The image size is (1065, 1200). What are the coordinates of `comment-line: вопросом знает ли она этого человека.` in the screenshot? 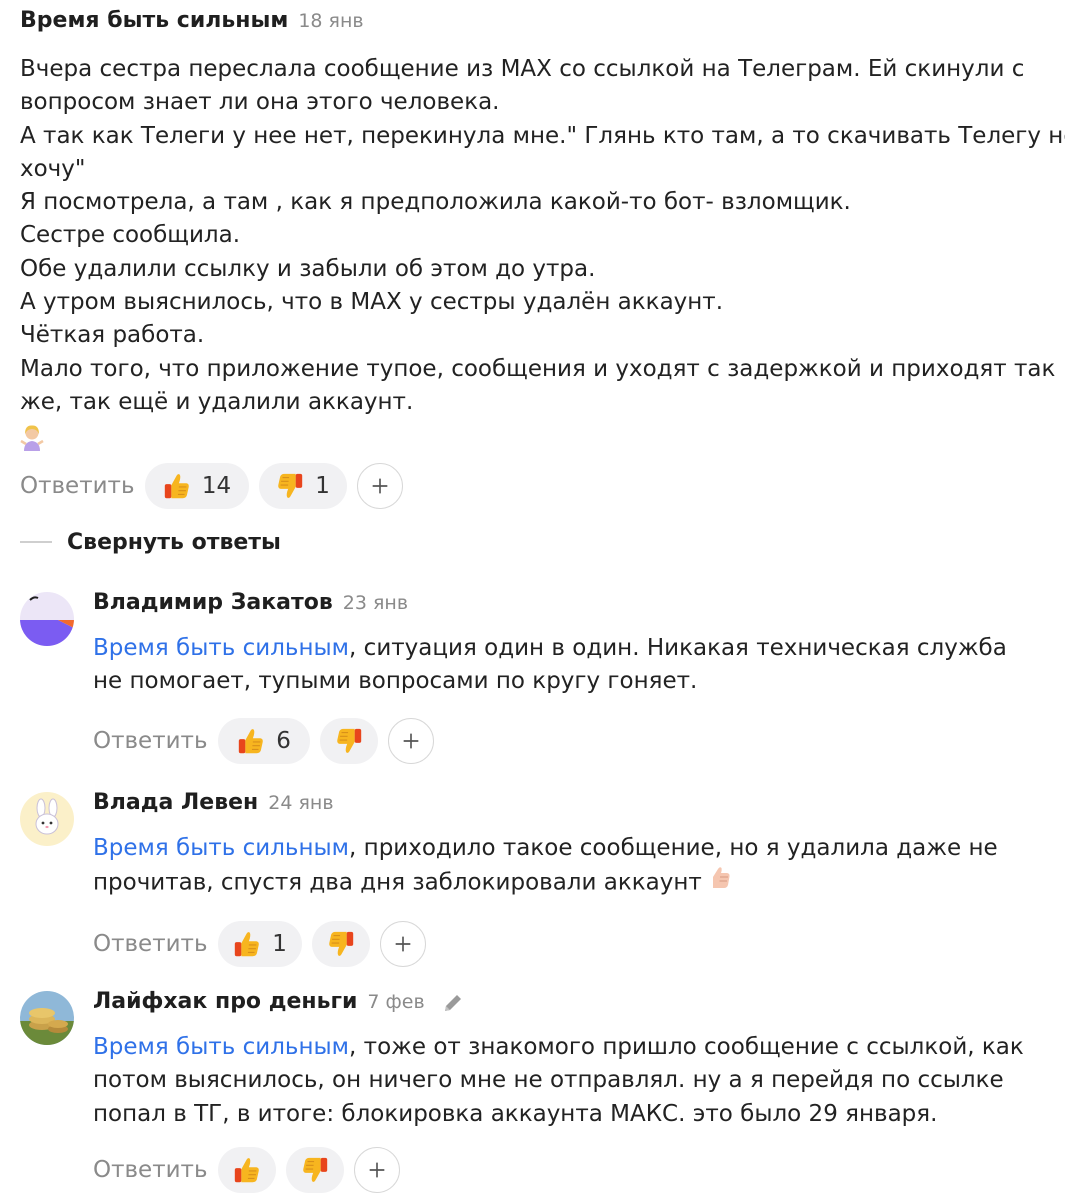 It's located at (260, 102).